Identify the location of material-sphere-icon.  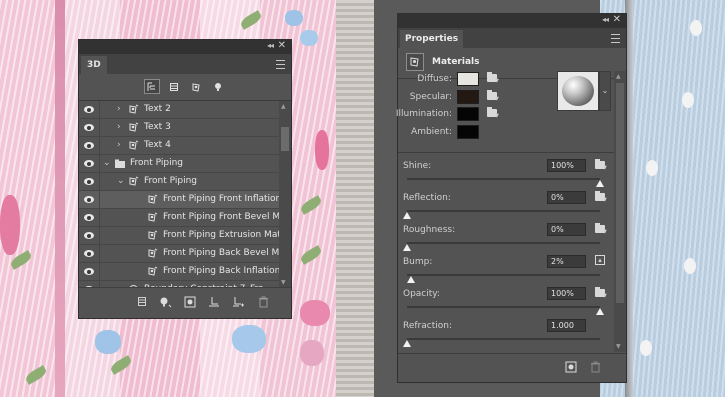
(578, 91).